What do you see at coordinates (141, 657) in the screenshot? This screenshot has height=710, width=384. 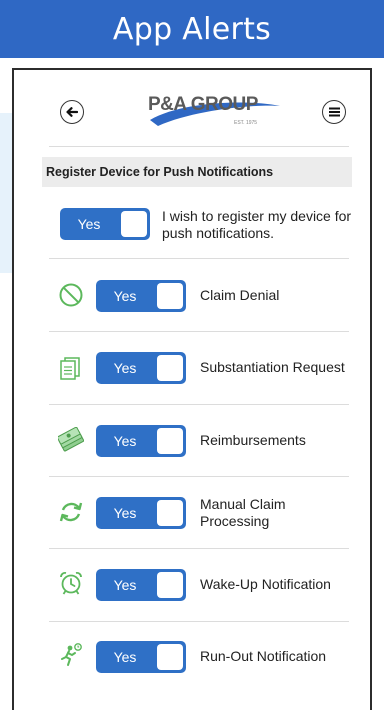 I see `run-out-notification-toggle: Yes` at bounding box center [141, 657].